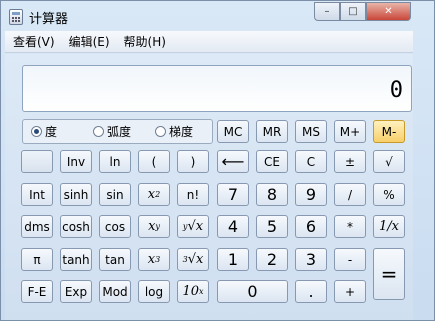 This screenshot has width=435, height=321. I want to click on close-paren-button: ), so click(193, 161).